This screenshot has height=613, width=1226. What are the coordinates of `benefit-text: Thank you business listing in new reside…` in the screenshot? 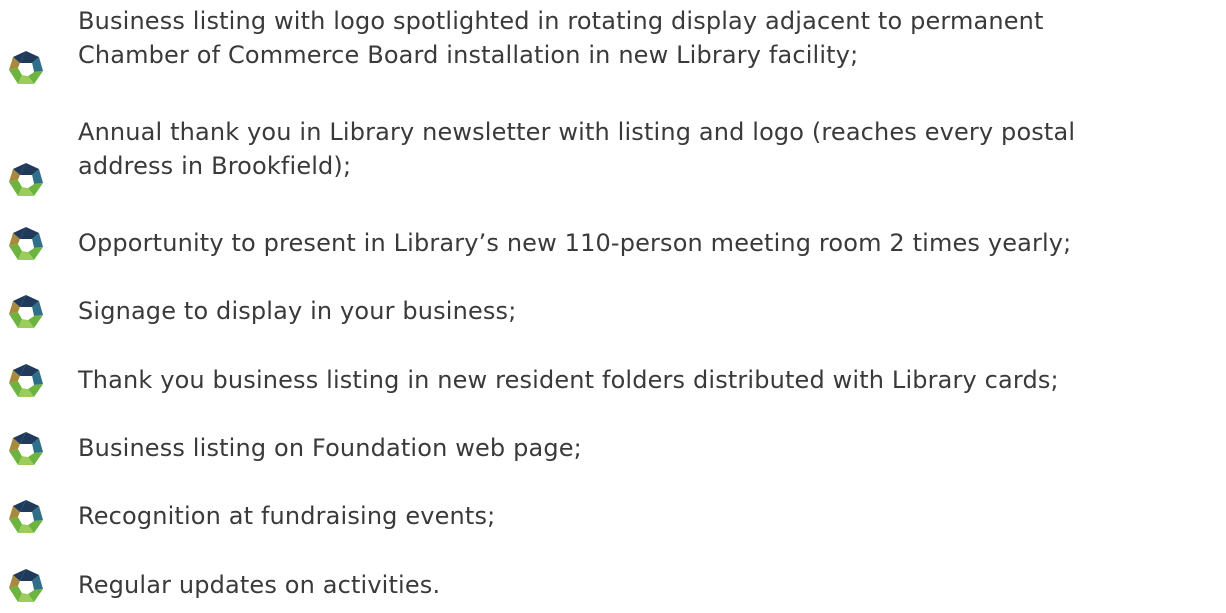 It's located at (568, 380).